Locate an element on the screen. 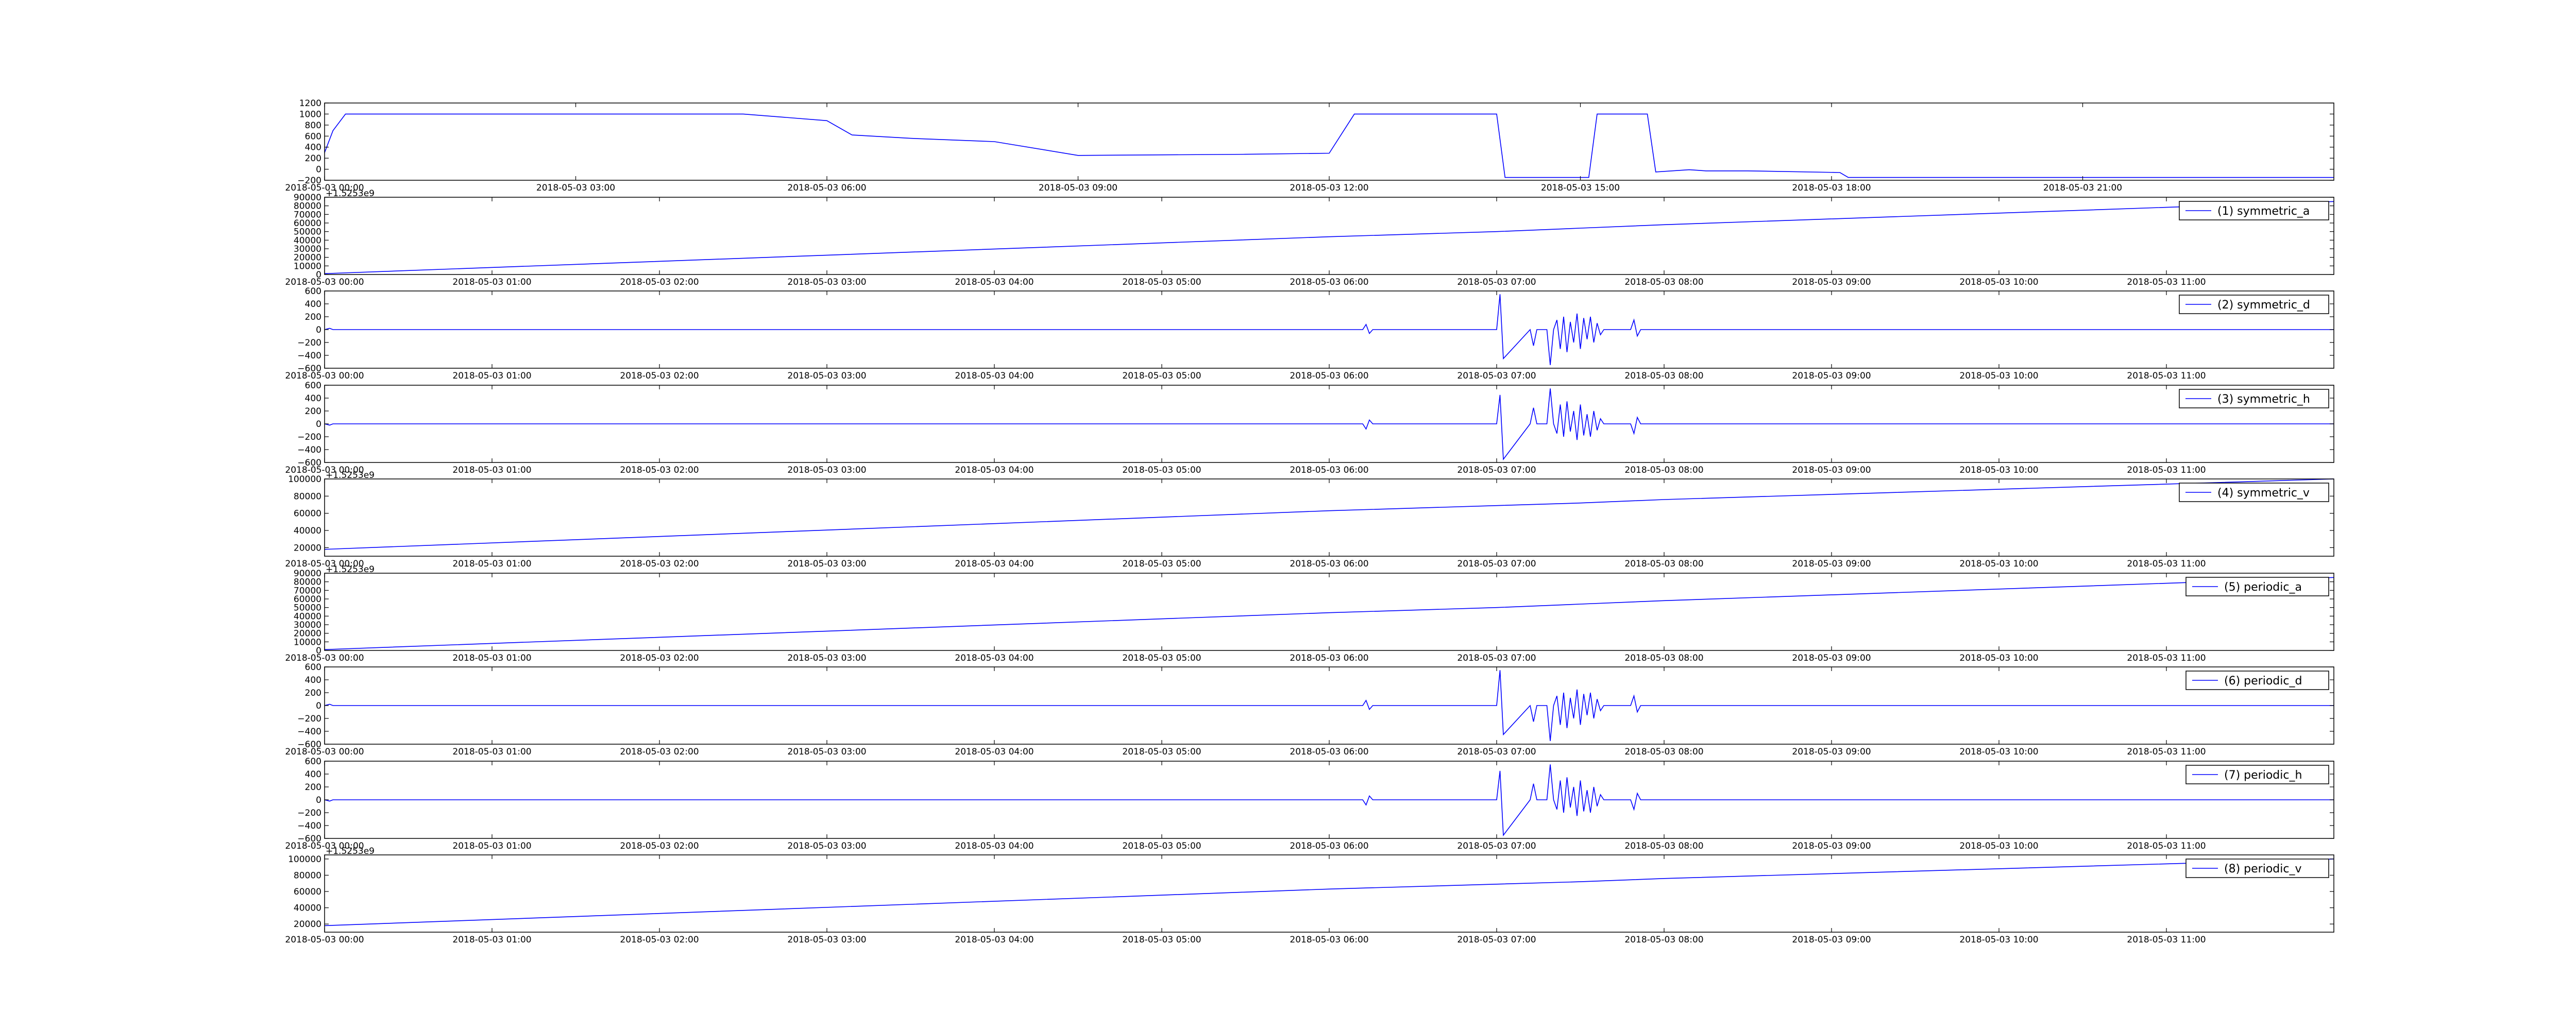 The height and width of the screenshot is (1030, 2576). y-tick-label-2-3: 0 is located at coordinates (318, 330).